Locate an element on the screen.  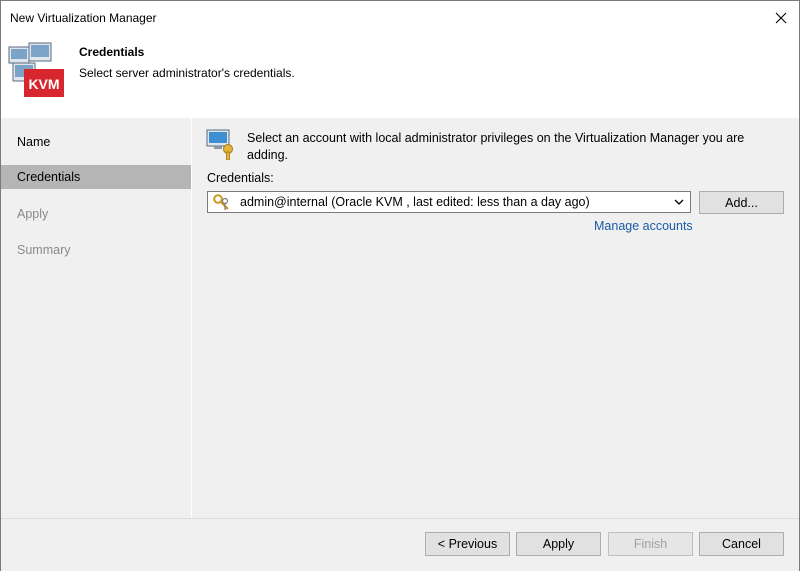
previous-button: < Previous is located at coordinates (467, 544).